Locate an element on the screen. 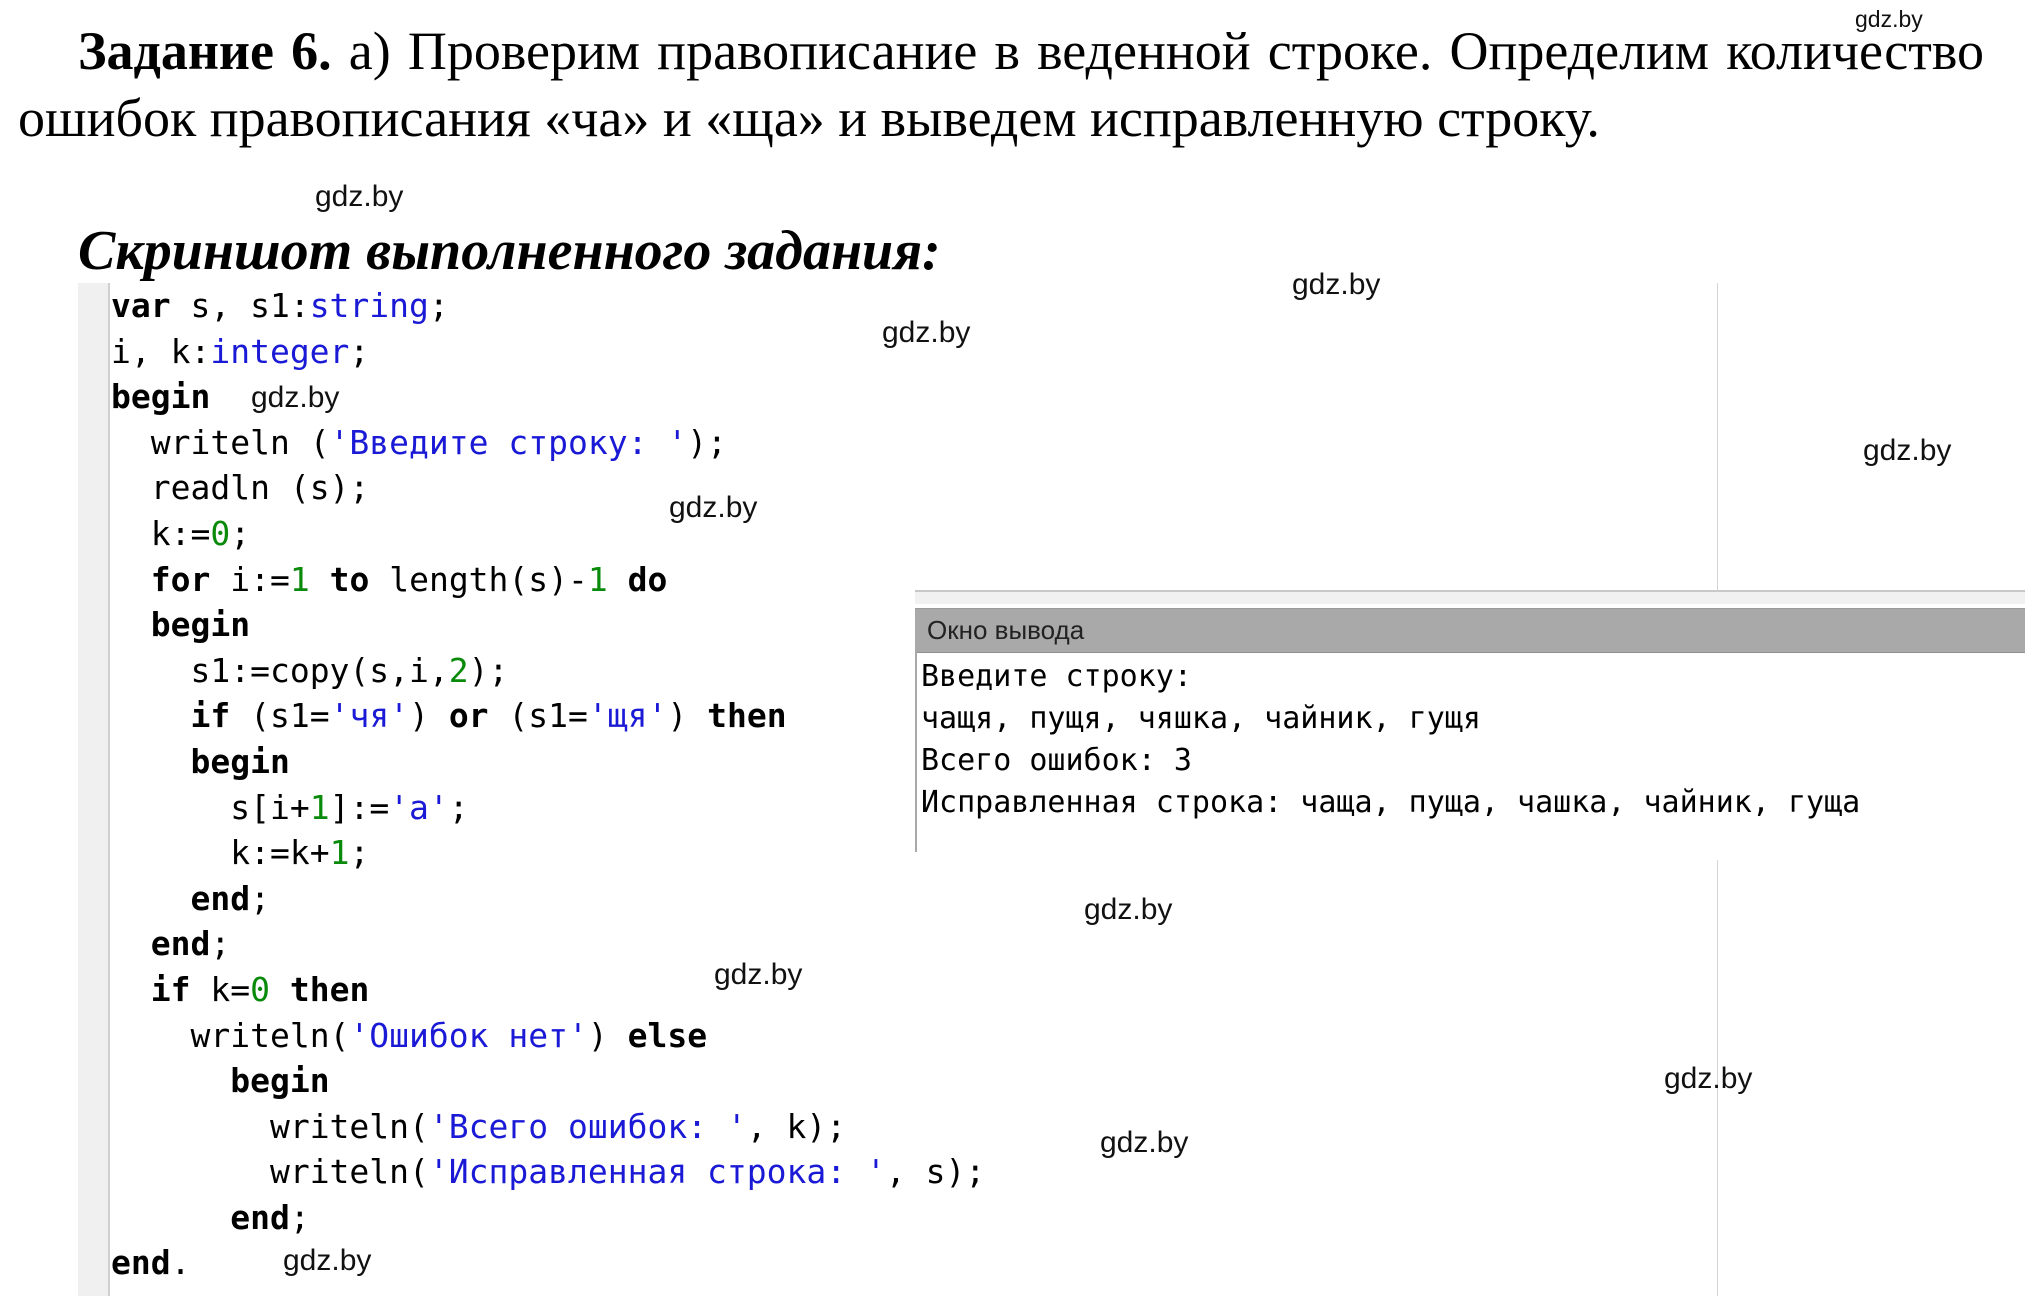 This screenshot has height=1311, width=2039. code-line-7: for i:=1 to length(s)-1 do is located at coordinates (389, 579).